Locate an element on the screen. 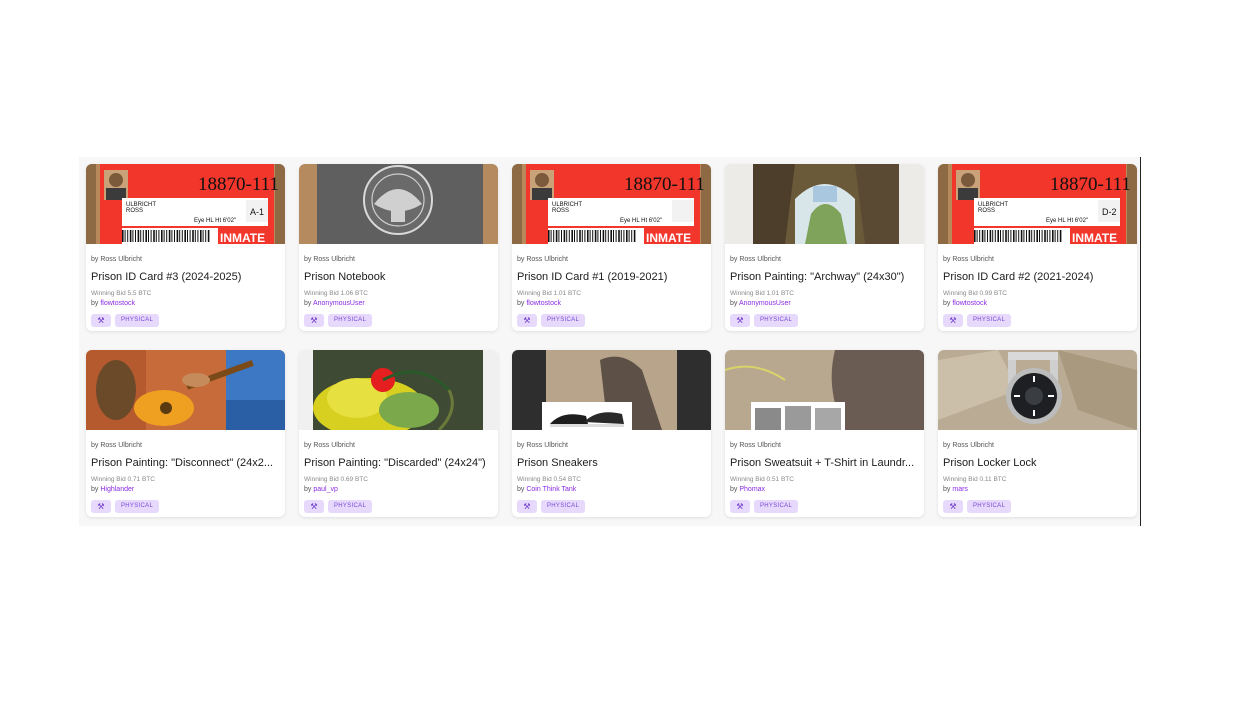 This screenshot has width=1247, height=706. item-title: Prison Painting: "Archway" (24x30") is located at coordinates (824, 277).